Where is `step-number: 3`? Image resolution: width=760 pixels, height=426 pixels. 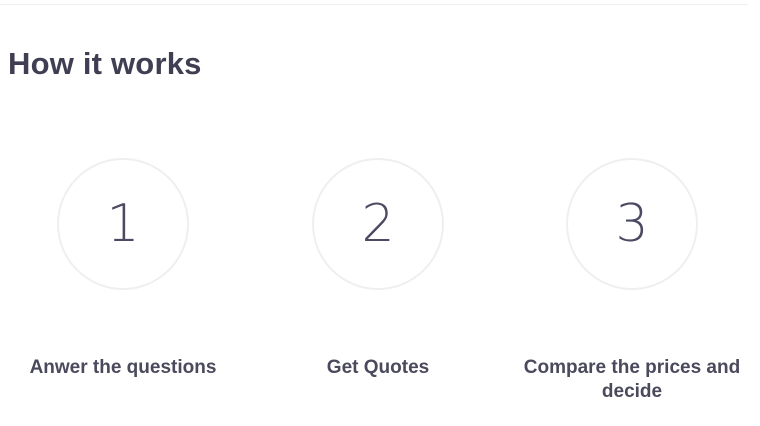 step-number: 3 is located at coordinates (632, 224).